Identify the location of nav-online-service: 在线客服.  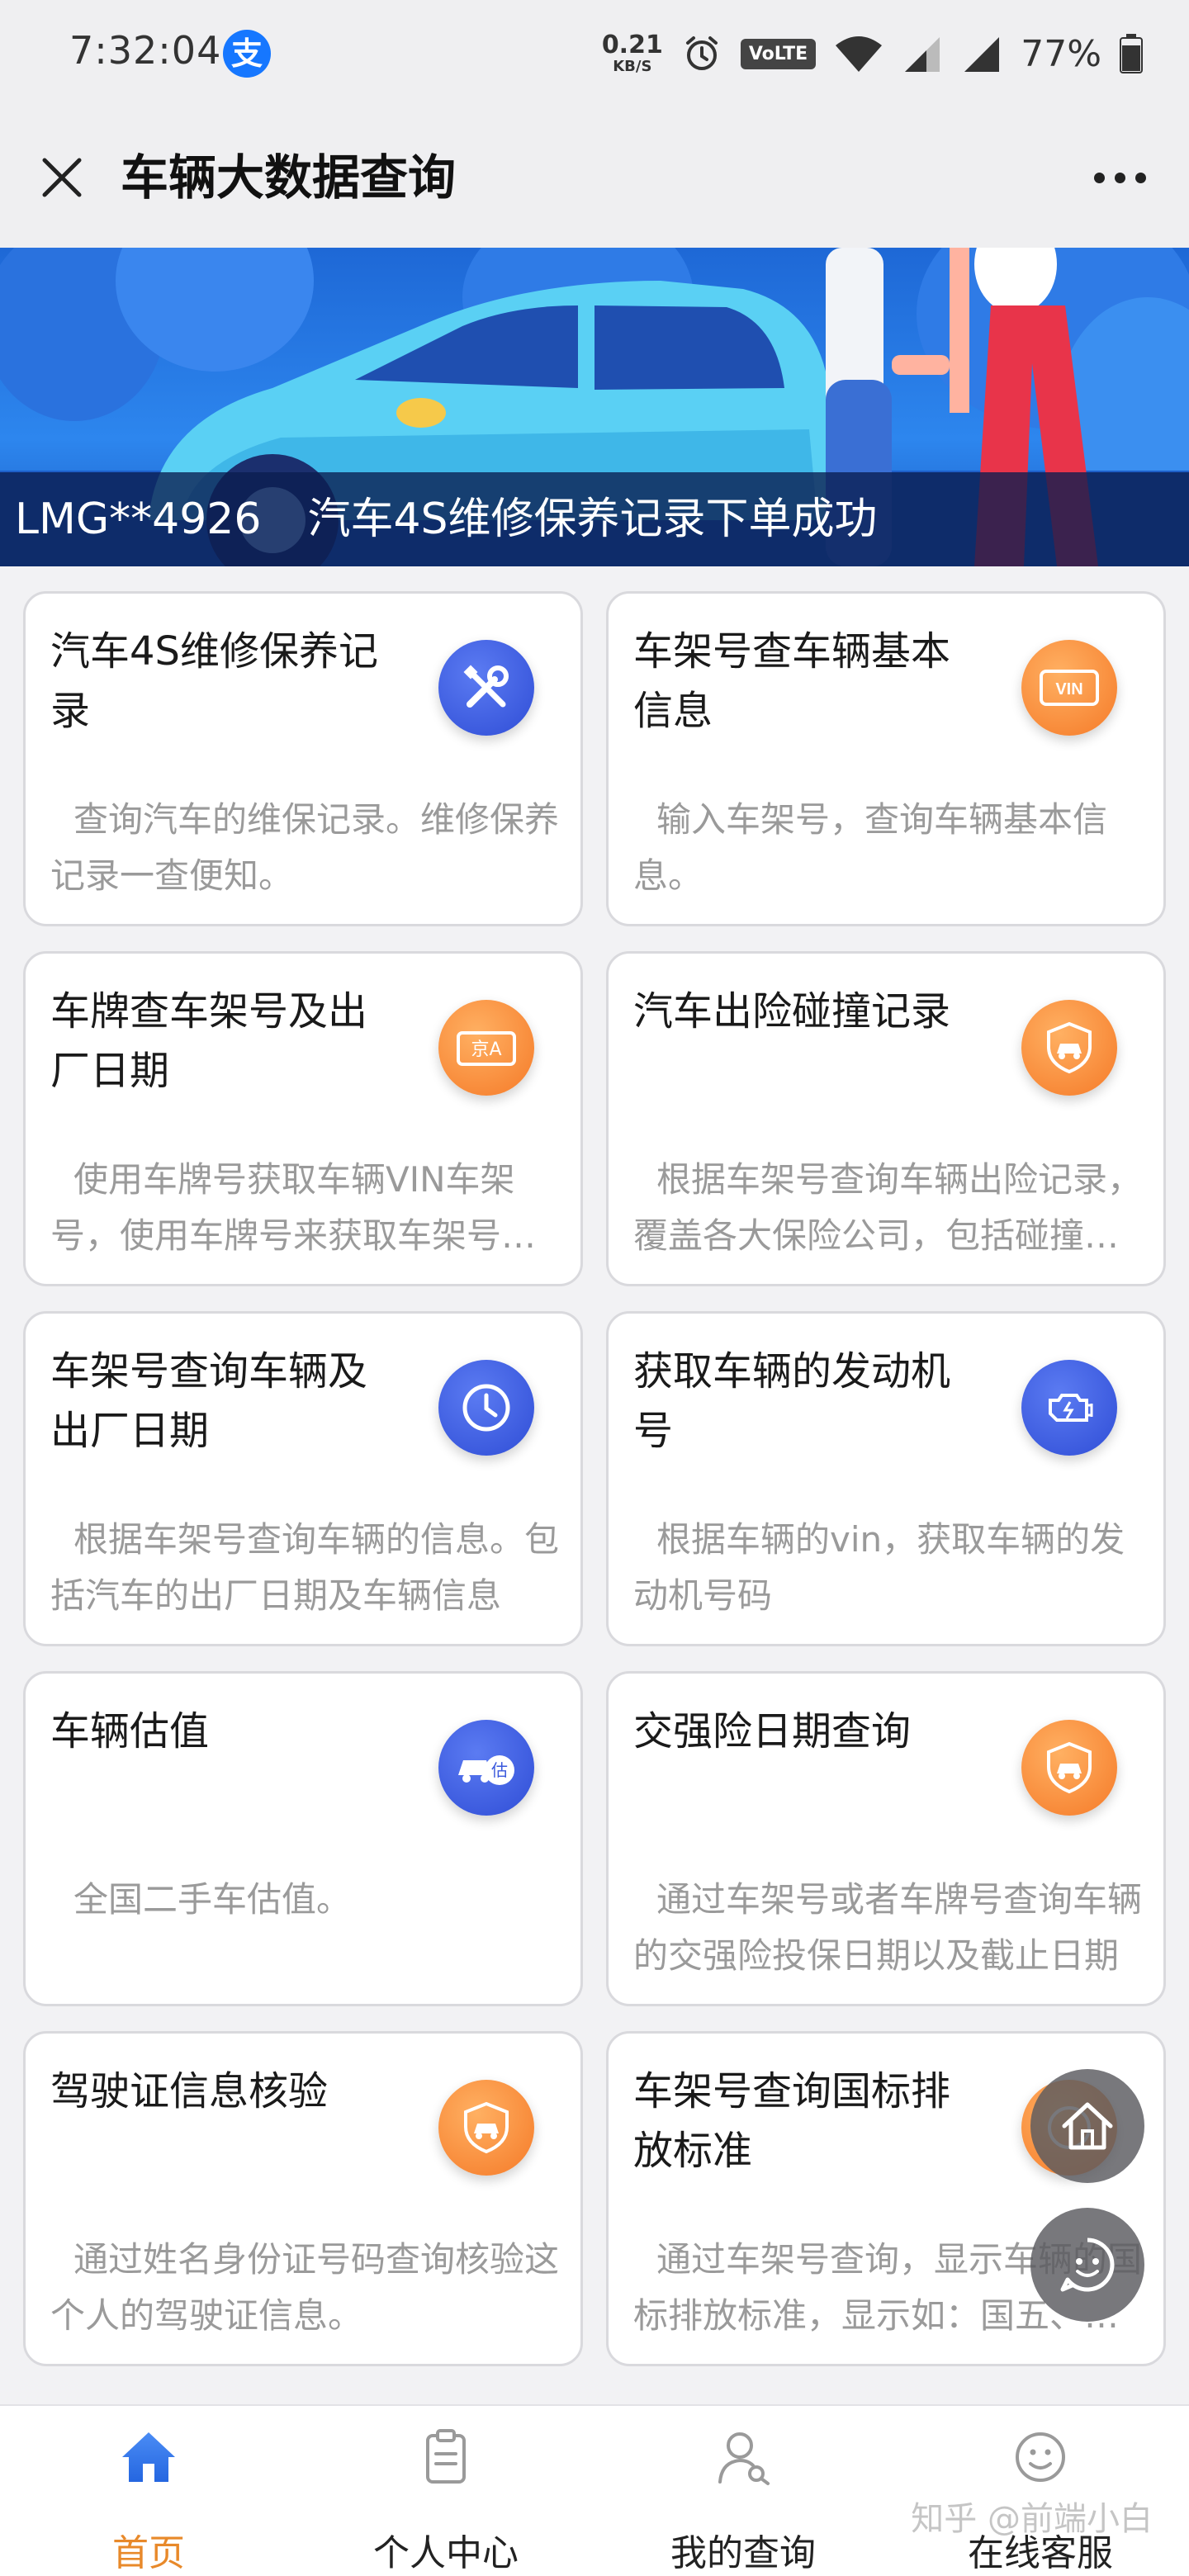
(1040, 2491).